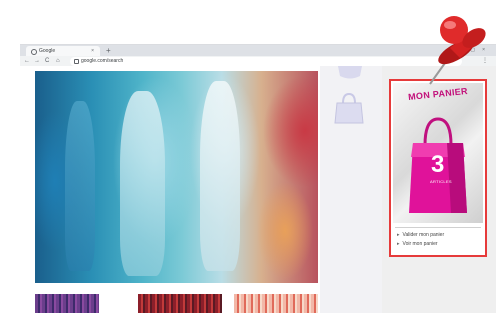  What do you see at coordinates (438, 227) in the screenshot?
I see `divider` at bounding box center [438, 227].